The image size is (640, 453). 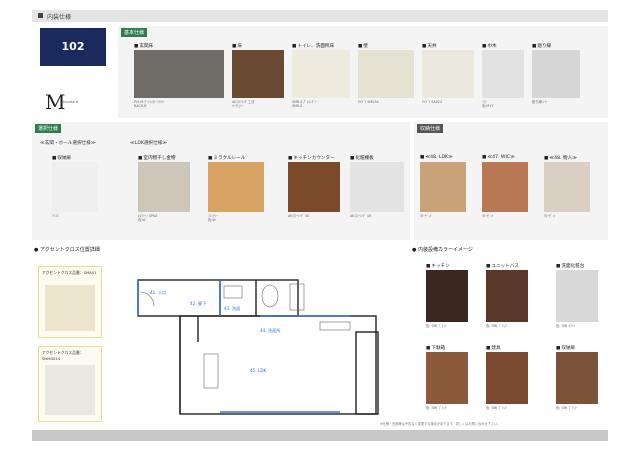 I want to click on room-label-3: 43. 洗面, so click(x=232, y=308).